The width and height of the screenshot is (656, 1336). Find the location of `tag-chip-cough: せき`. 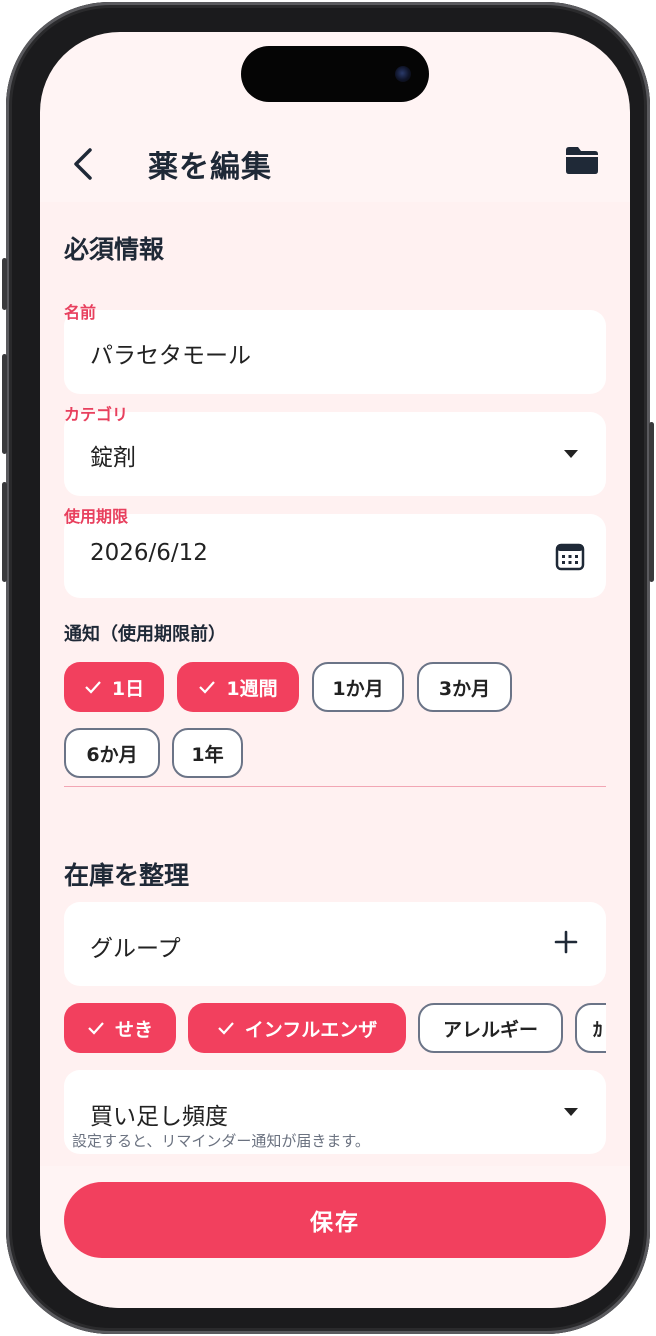

tag-chip-cough: せき is located at coordinates (120, 1028).